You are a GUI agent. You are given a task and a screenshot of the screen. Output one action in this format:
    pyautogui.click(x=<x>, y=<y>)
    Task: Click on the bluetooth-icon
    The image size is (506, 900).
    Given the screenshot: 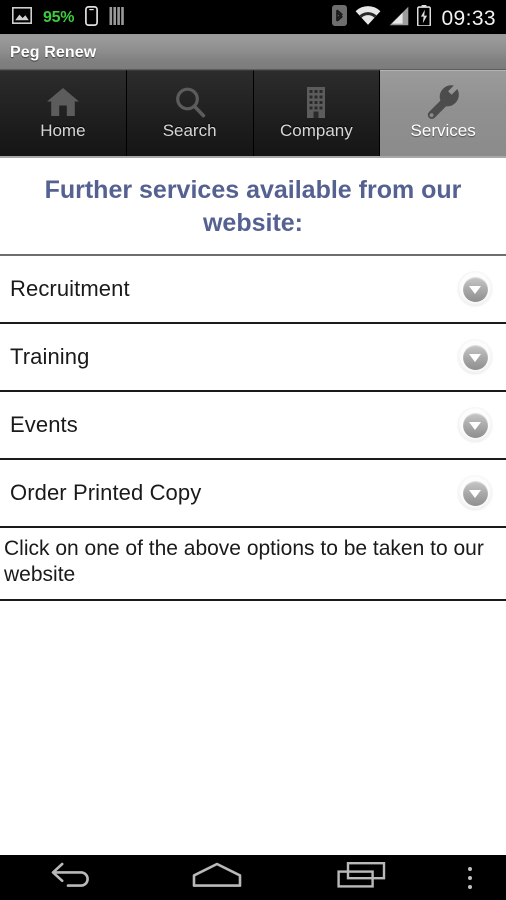 What is the action you would take?
    pyautogui.click(x=340, y=18)
    